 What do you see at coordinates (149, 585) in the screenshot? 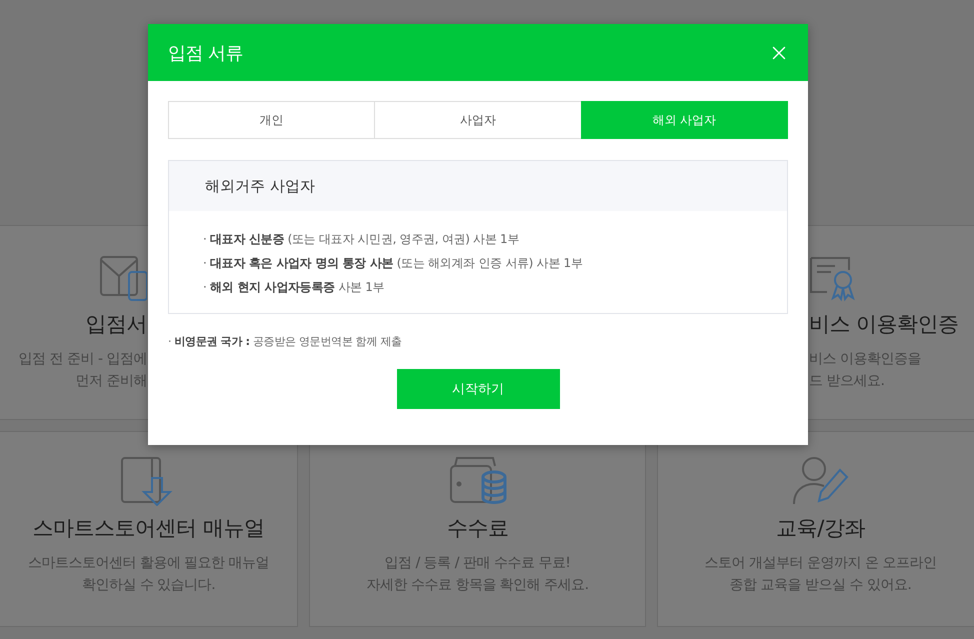
I see `card-description: 확인하실 수 있습니다.` at bounding box center [149, 585].